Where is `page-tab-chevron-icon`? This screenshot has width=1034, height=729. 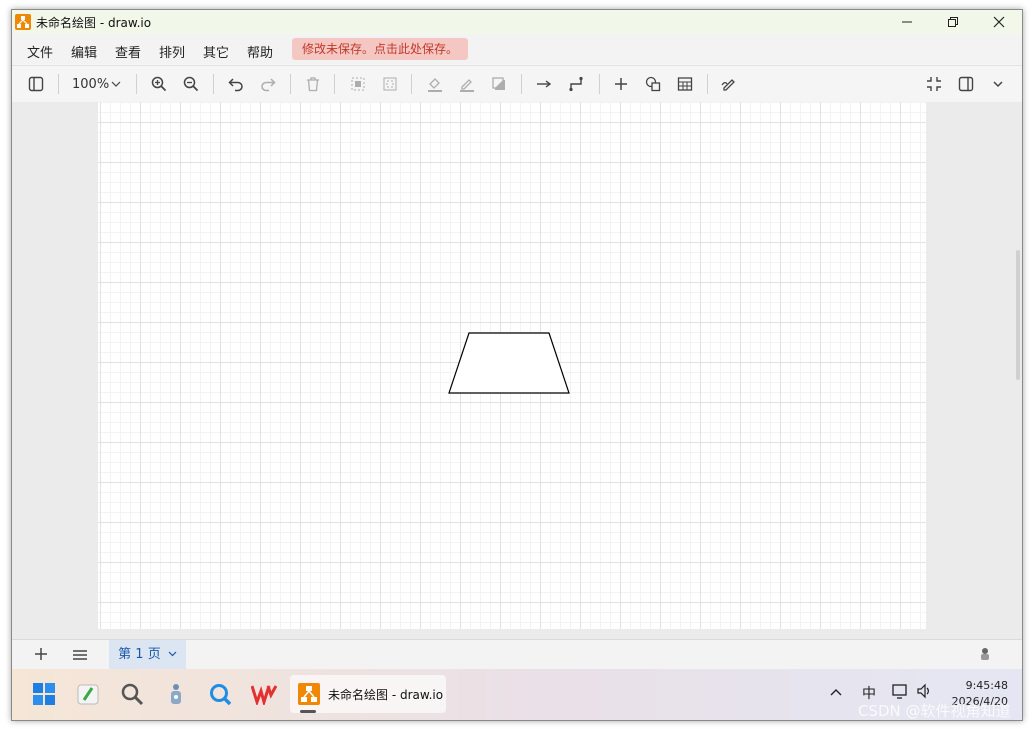
page-tab-chevron-icon is located at coordinates (172, 653).